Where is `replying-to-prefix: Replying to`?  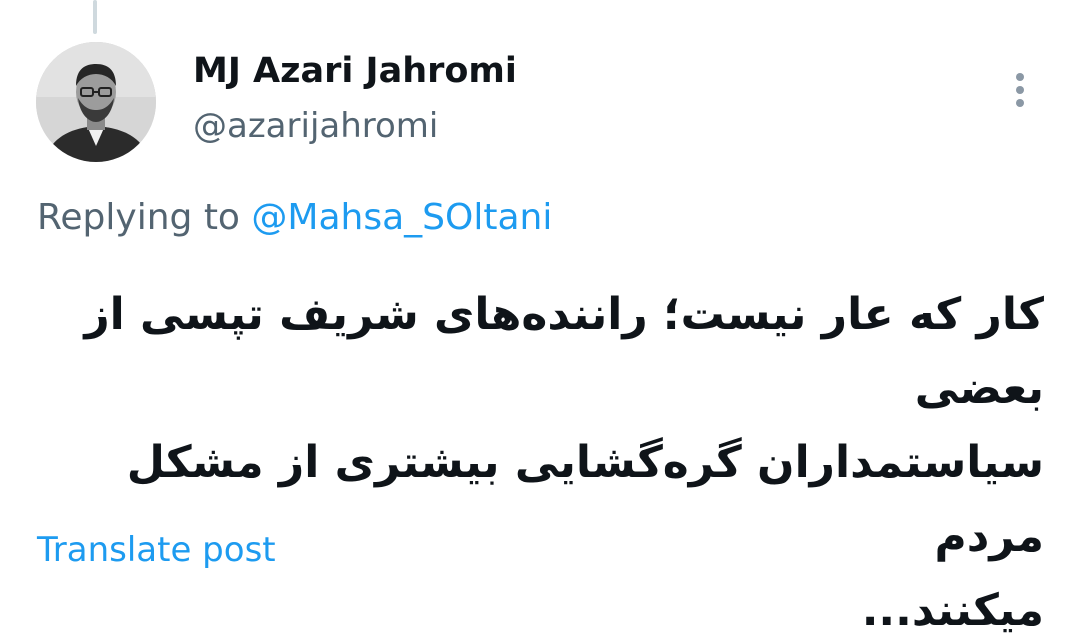
replying-to-prefix: Replying to is located at coordinates (138, 217).